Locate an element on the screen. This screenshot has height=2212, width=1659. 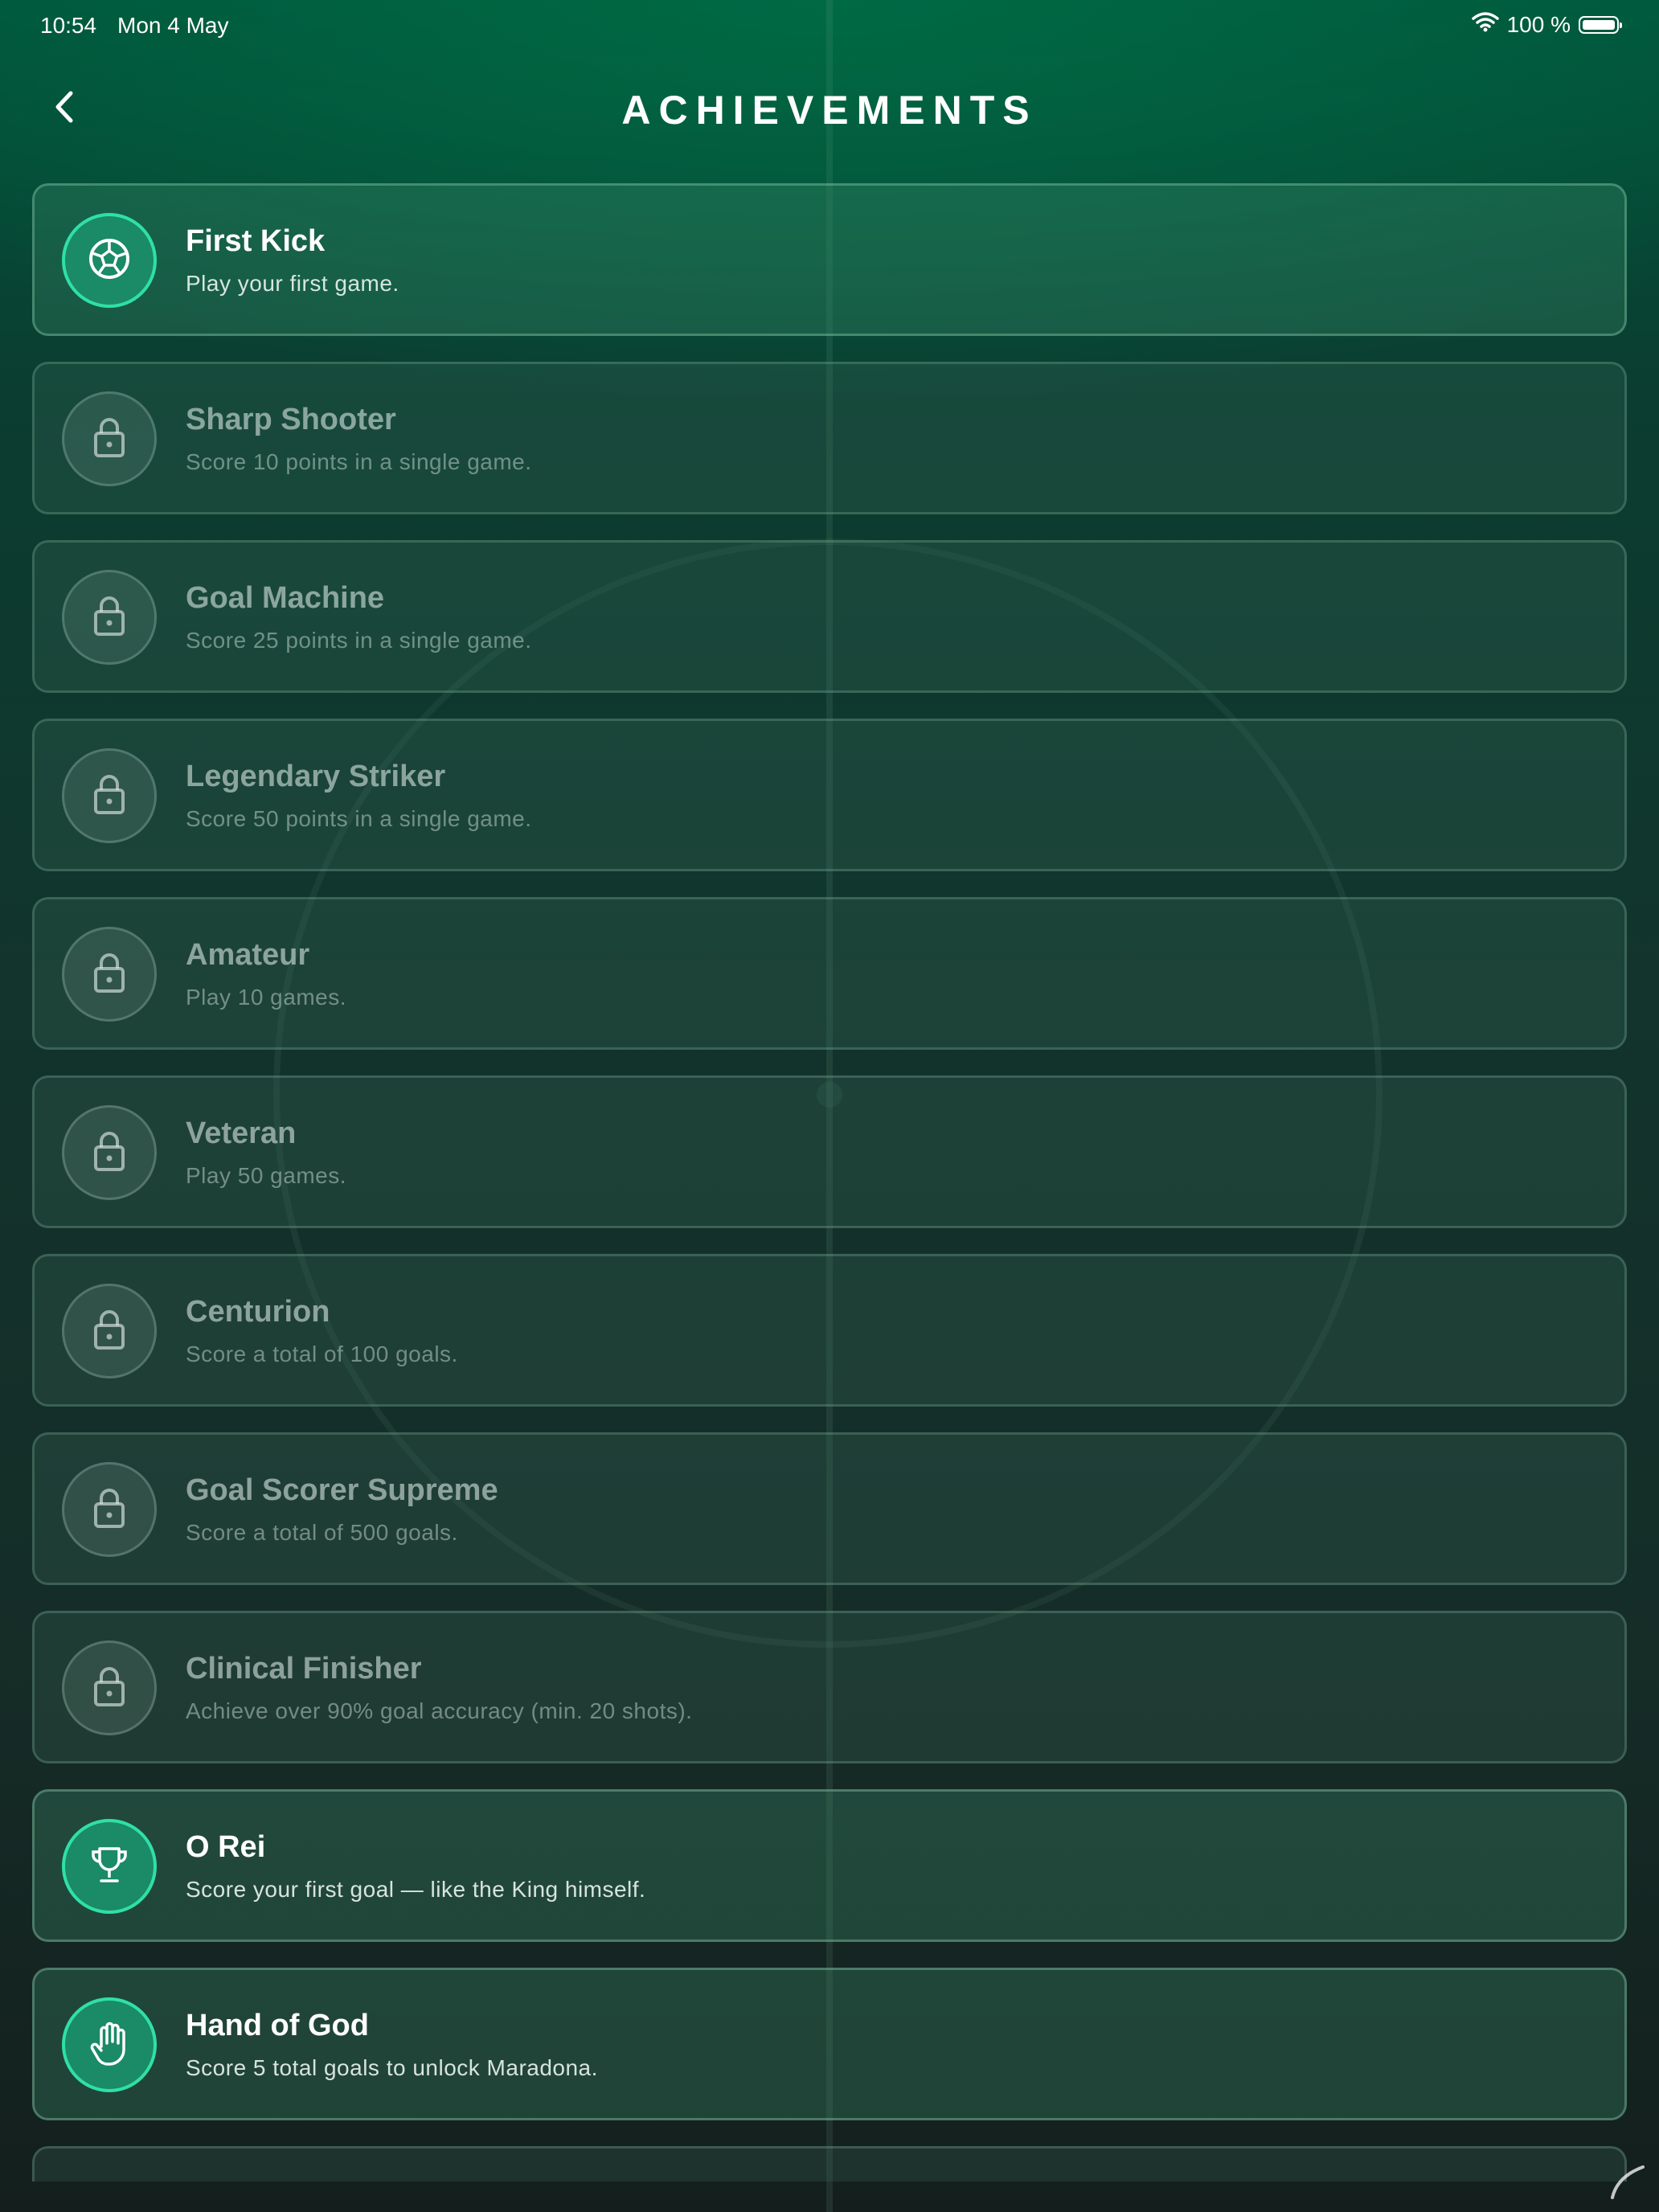
achievement-title: O Rei is located at coordinates (226, 1847).